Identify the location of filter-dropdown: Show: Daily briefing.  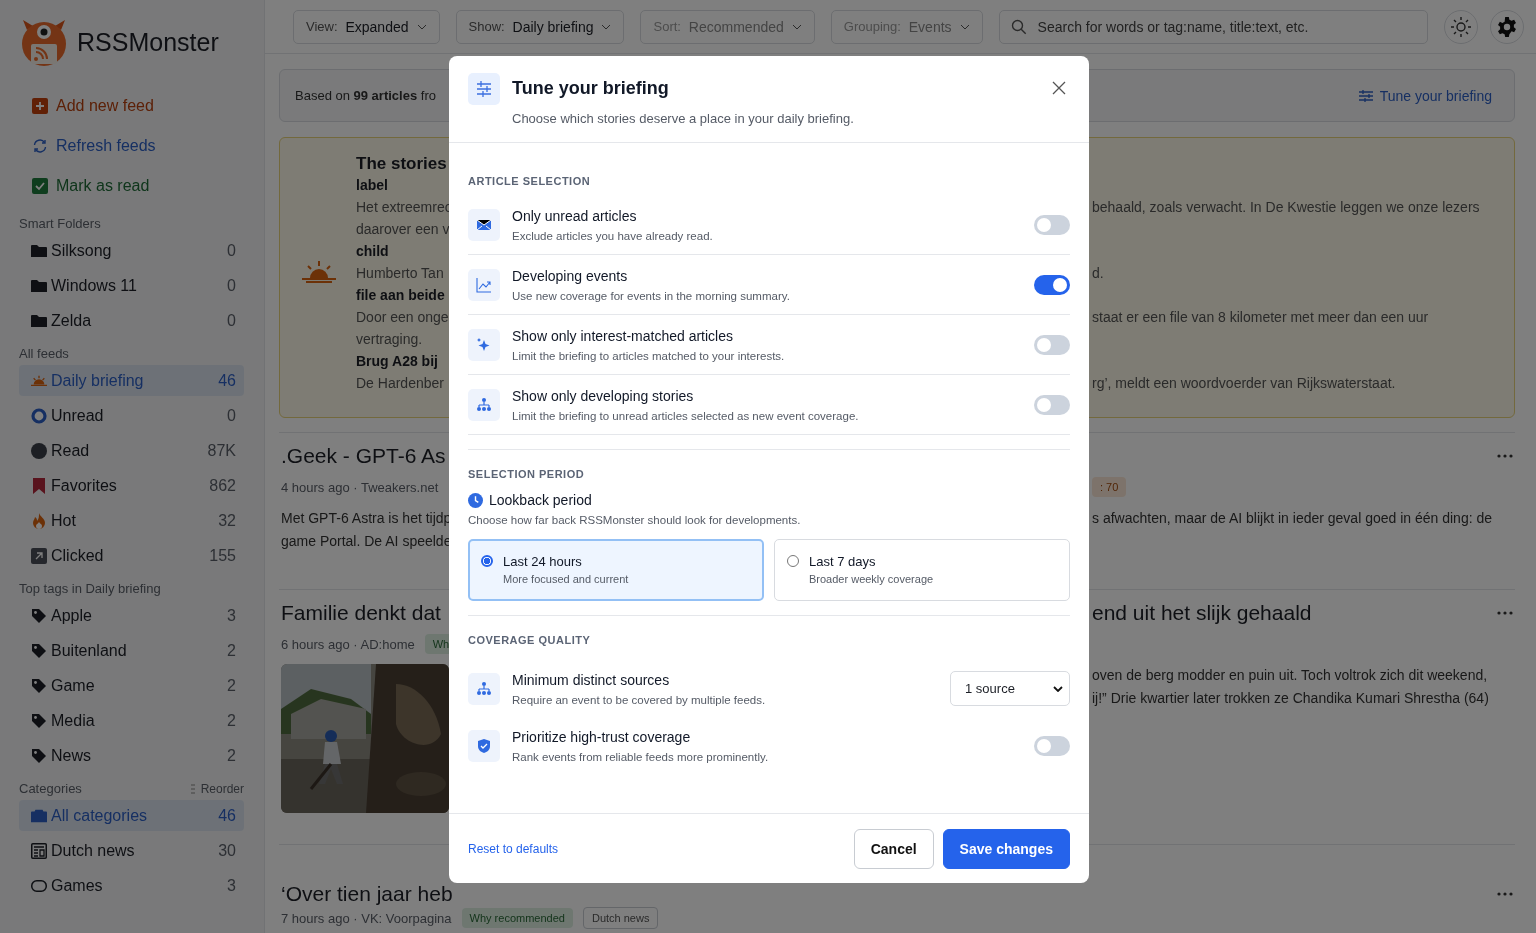
(540, 26).